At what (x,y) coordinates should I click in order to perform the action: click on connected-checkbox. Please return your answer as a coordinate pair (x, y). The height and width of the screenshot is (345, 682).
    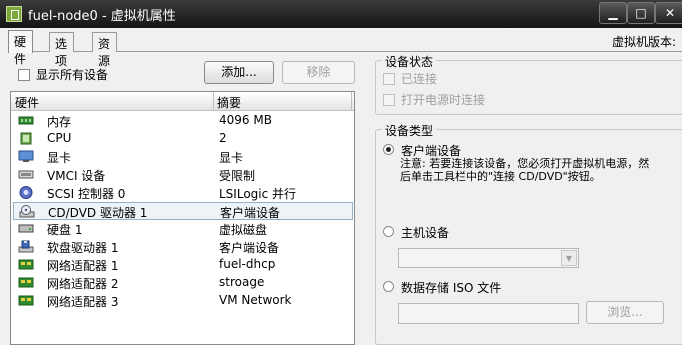
    Looking at the image, I should click on (389, 79).